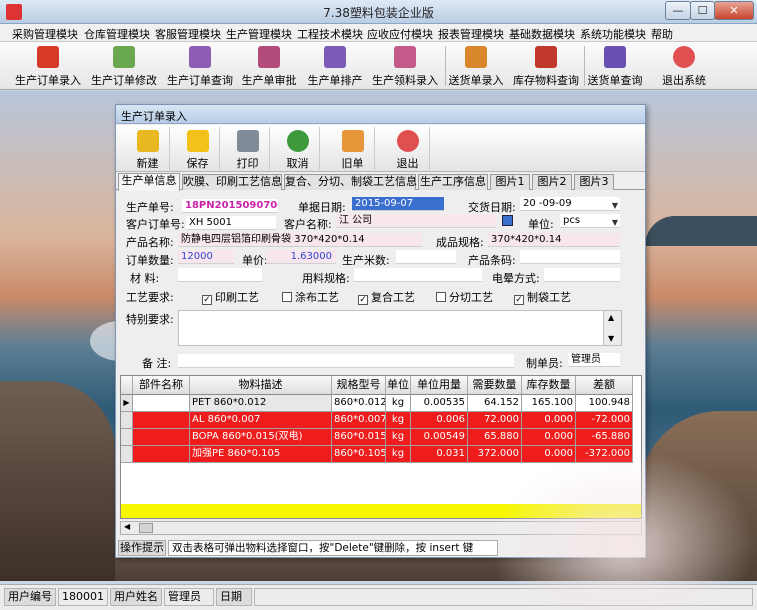 The image size is (757, 610). What do you see at coordinates (261, 385) in the screenshot?
I see `grid-header: 物料描述` at bounding box center [261, 385].